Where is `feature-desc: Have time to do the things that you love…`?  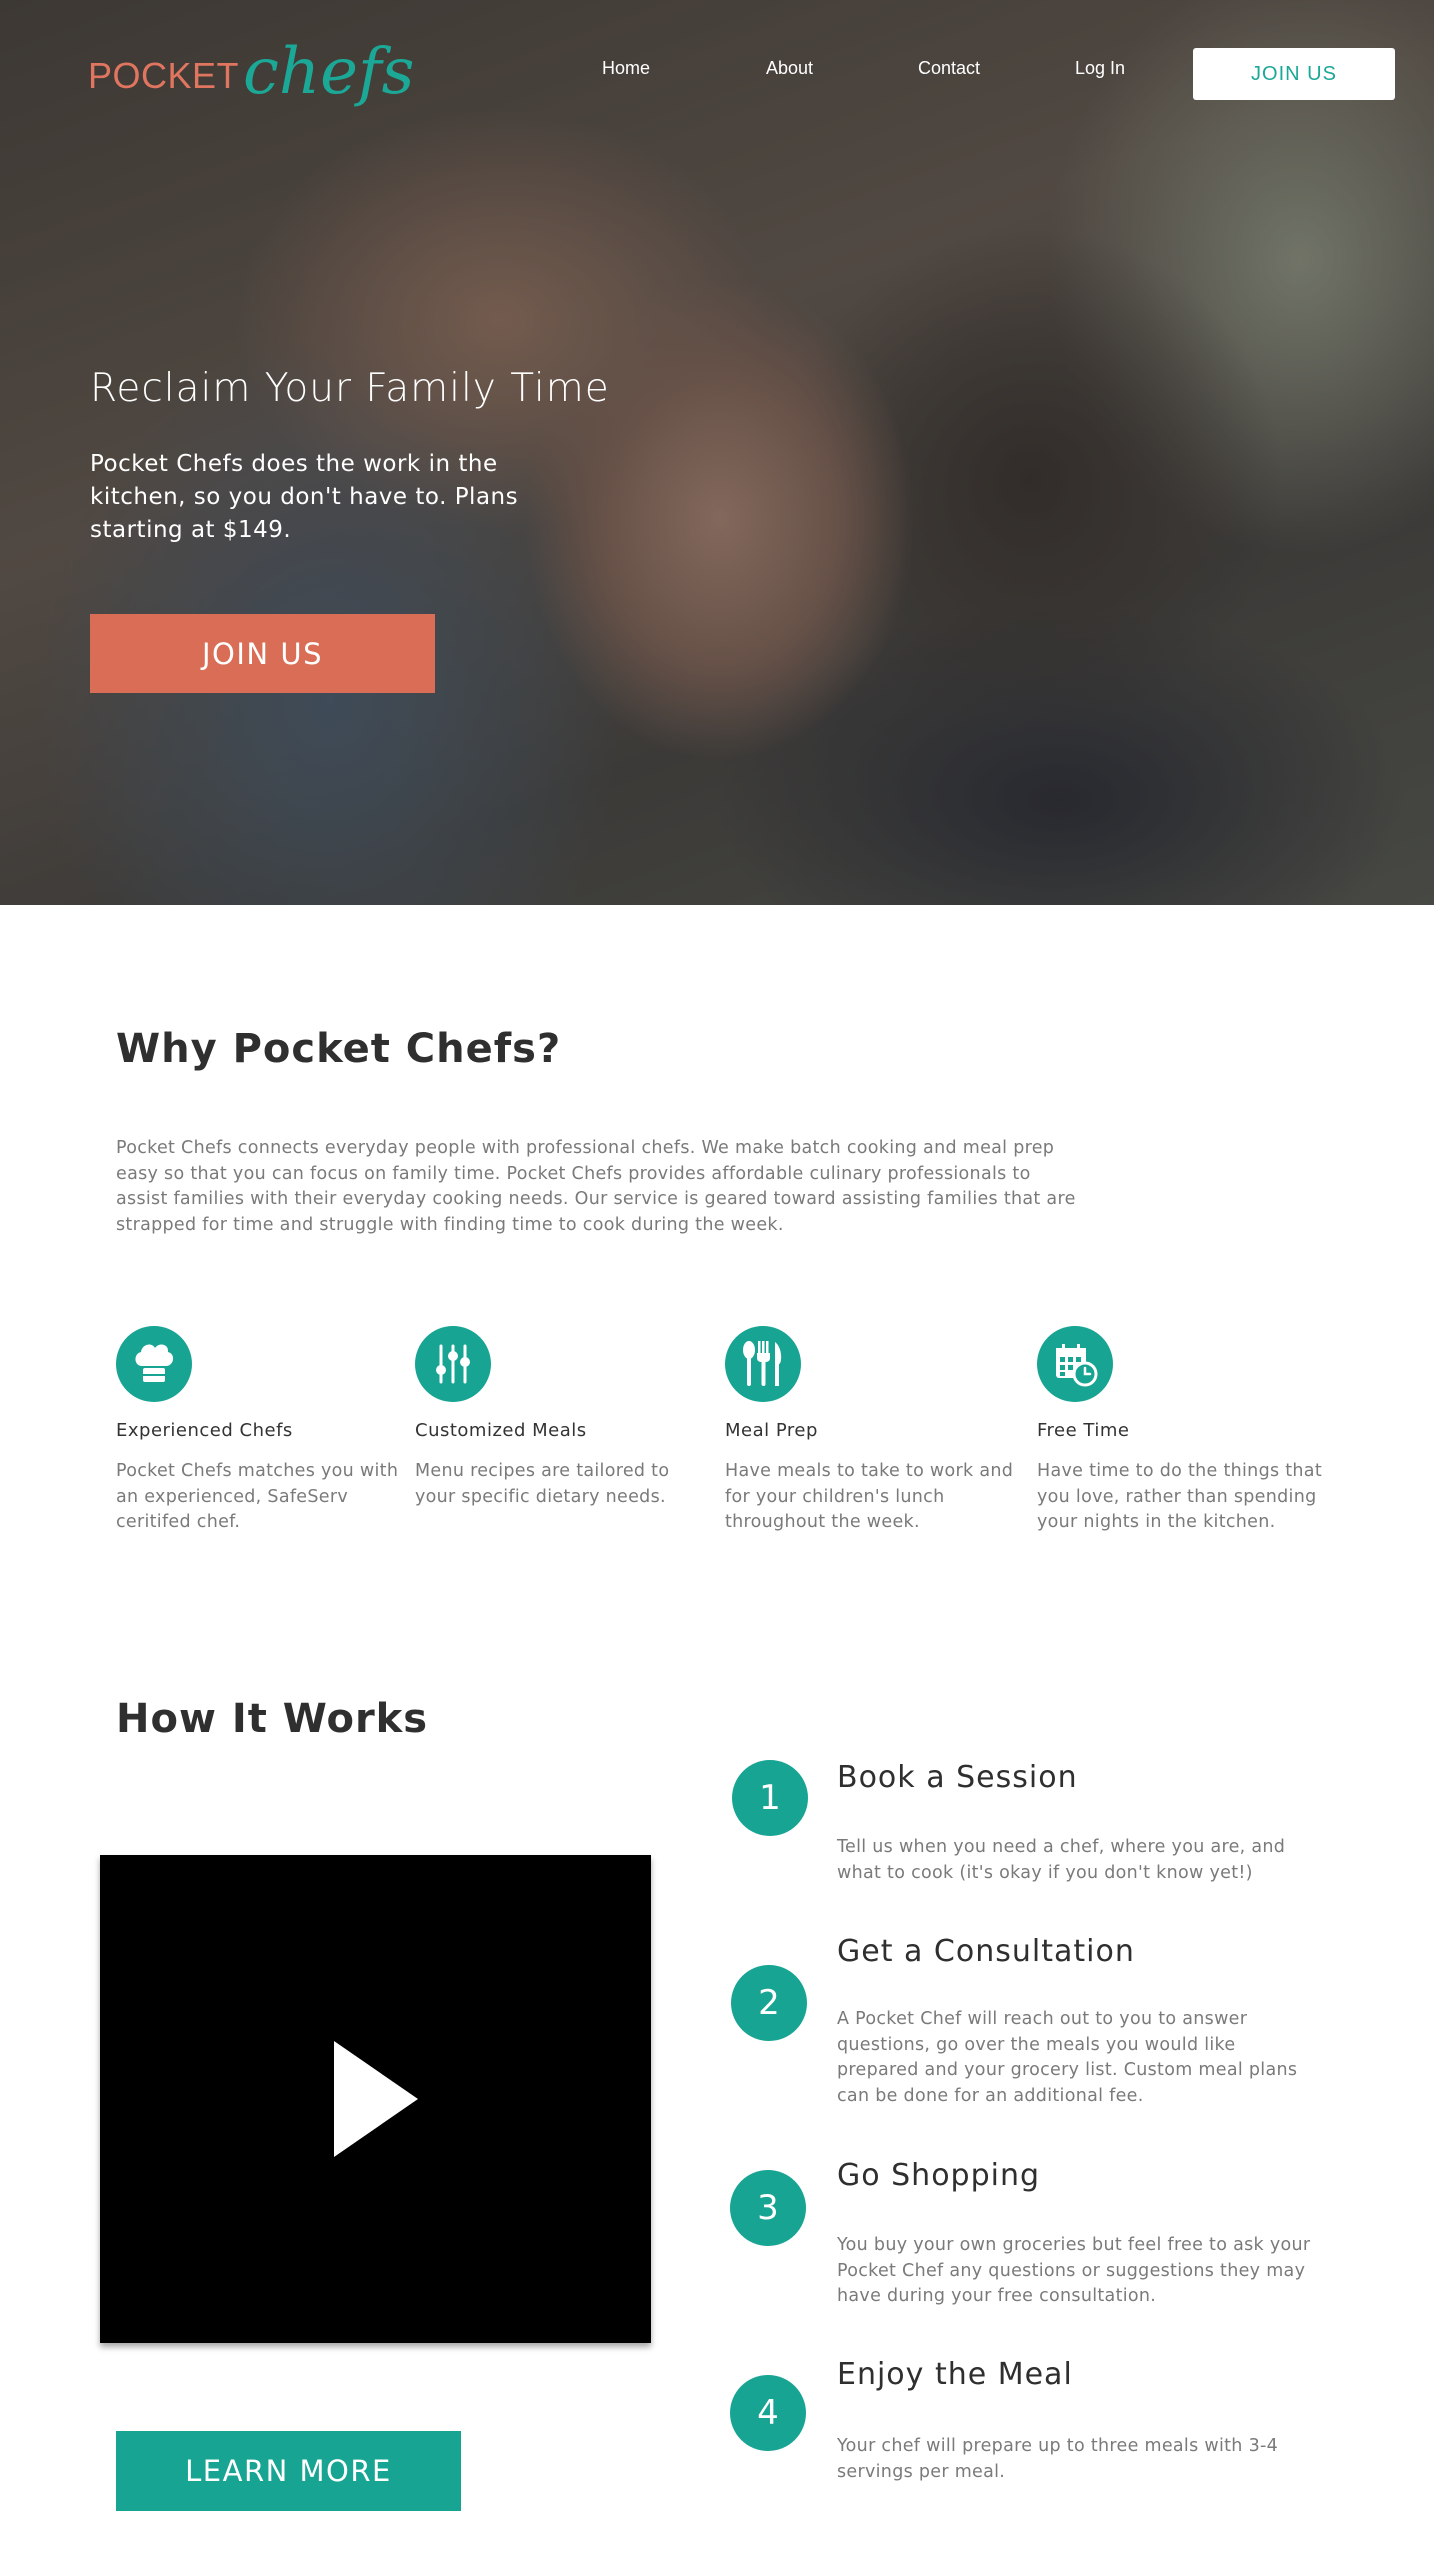 feature-desc: Have time to do the things that you love… is located at coordinates (1179, 1496).